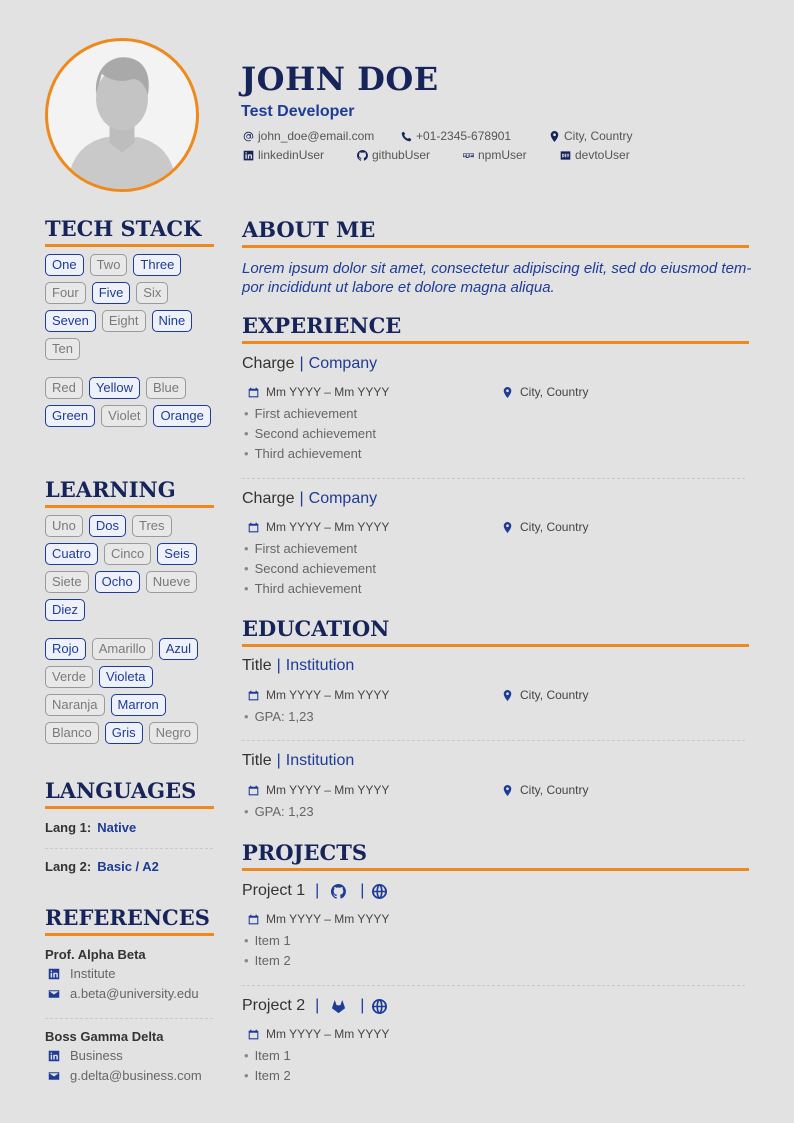 The image size is (794, 1123). What do you see at coordinates (316, 136) in the screenshot?
I see `email-text: john_doe@email.com` at bounding box center [316, 136].